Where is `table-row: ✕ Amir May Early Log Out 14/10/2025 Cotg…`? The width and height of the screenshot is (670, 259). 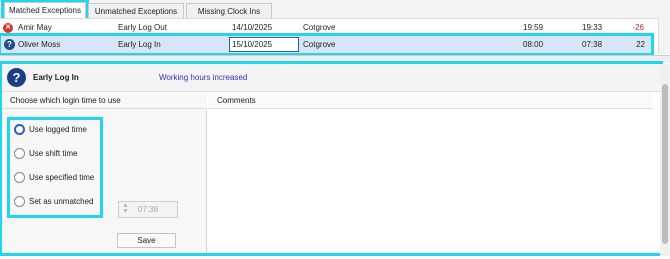
table-row: ✕ Amir May Early Log Out 14/10/2025 Cotg… is located at coordinates (328, 27).